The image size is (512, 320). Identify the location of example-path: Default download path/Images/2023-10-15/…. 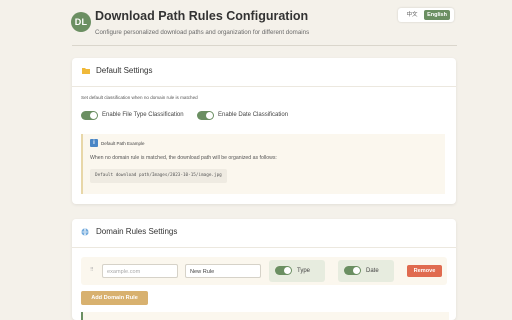
(158, 176).